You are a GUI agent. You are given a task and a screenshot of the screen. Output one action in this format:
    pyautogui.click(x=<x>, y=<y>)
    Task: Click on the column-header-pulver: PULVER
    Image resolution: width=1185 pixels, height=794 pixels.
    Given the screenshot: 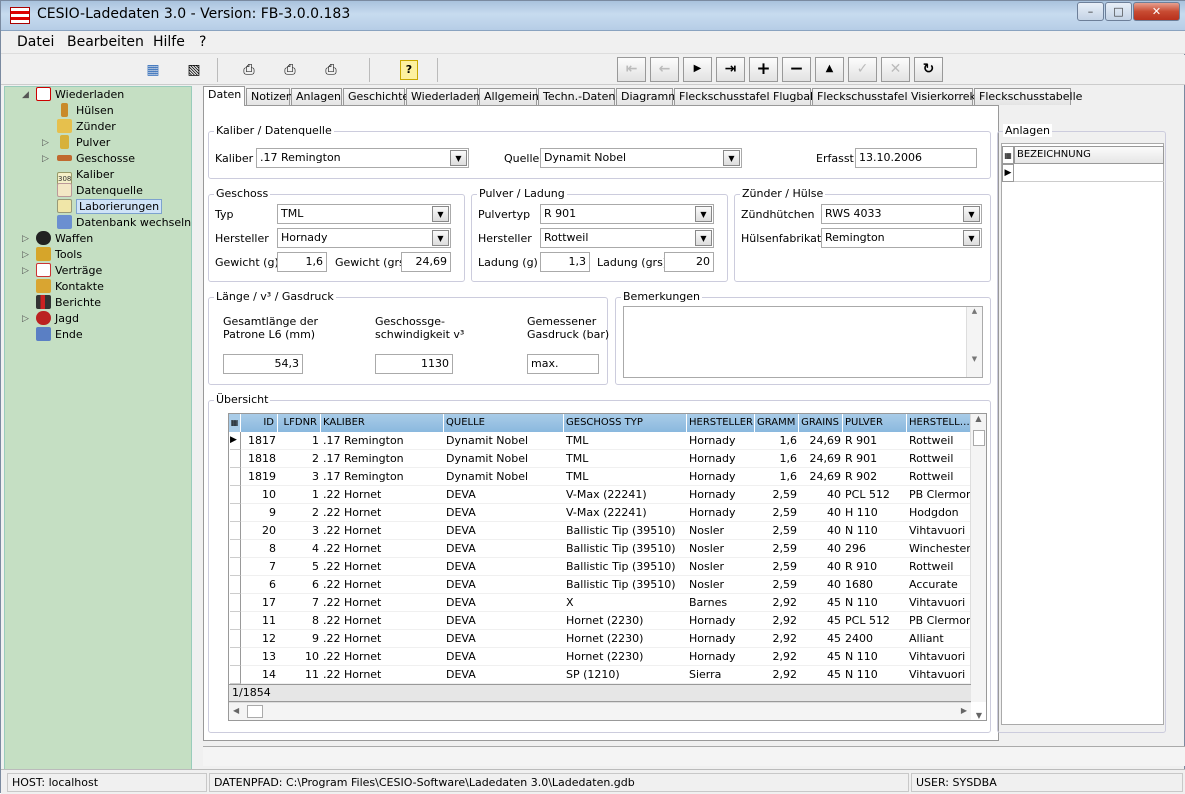 What is the action you would take?
    pyautogui.click(x=875, y=423)
    